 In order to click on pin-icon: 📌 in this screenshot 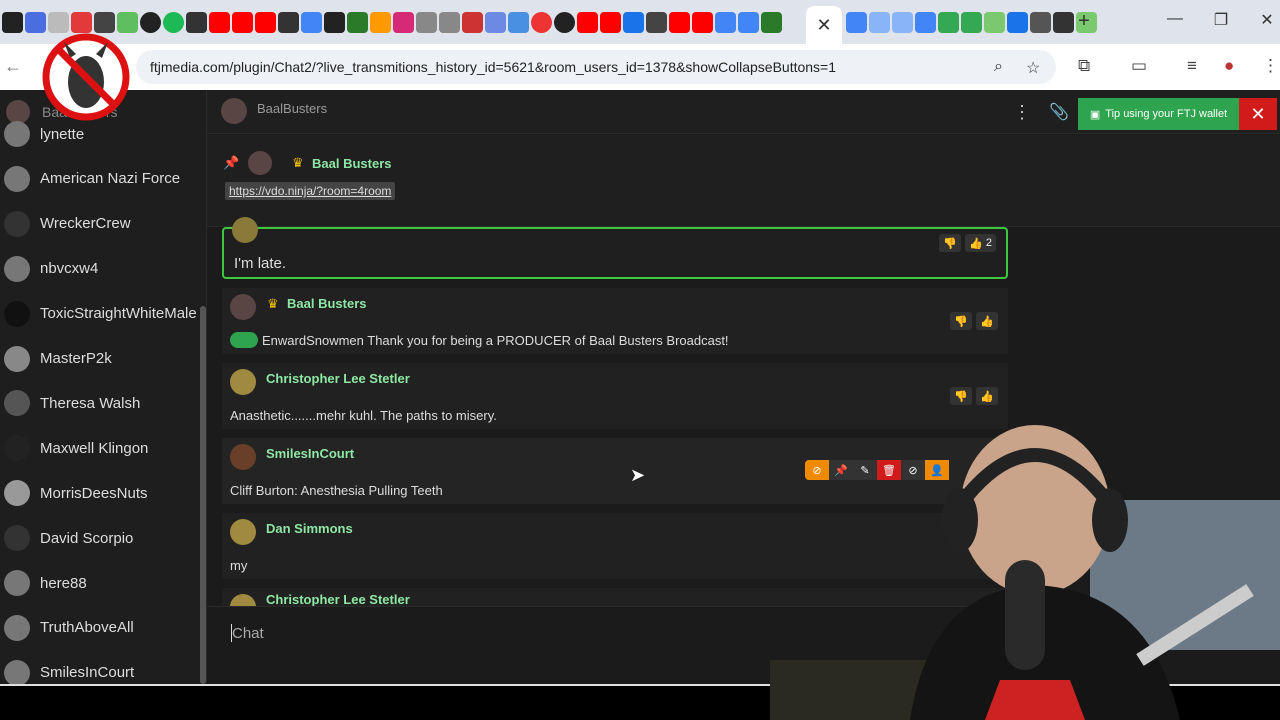, I will do `click(231, 162)`.